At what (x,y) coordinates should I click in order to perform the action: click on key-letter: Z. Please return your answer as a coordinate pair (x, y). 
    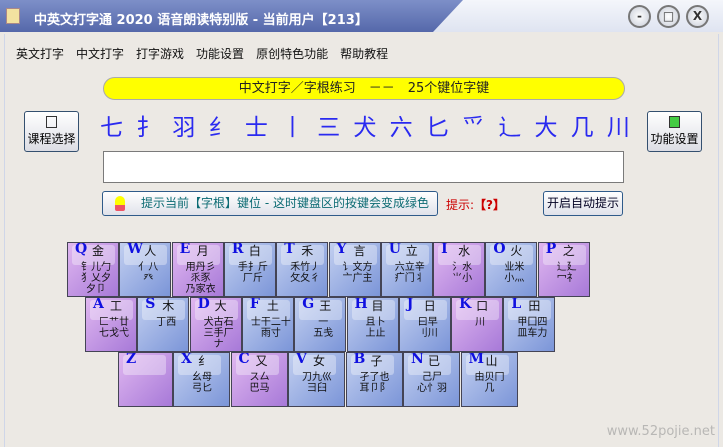
    Looking at the image, I should click on (131, 359).